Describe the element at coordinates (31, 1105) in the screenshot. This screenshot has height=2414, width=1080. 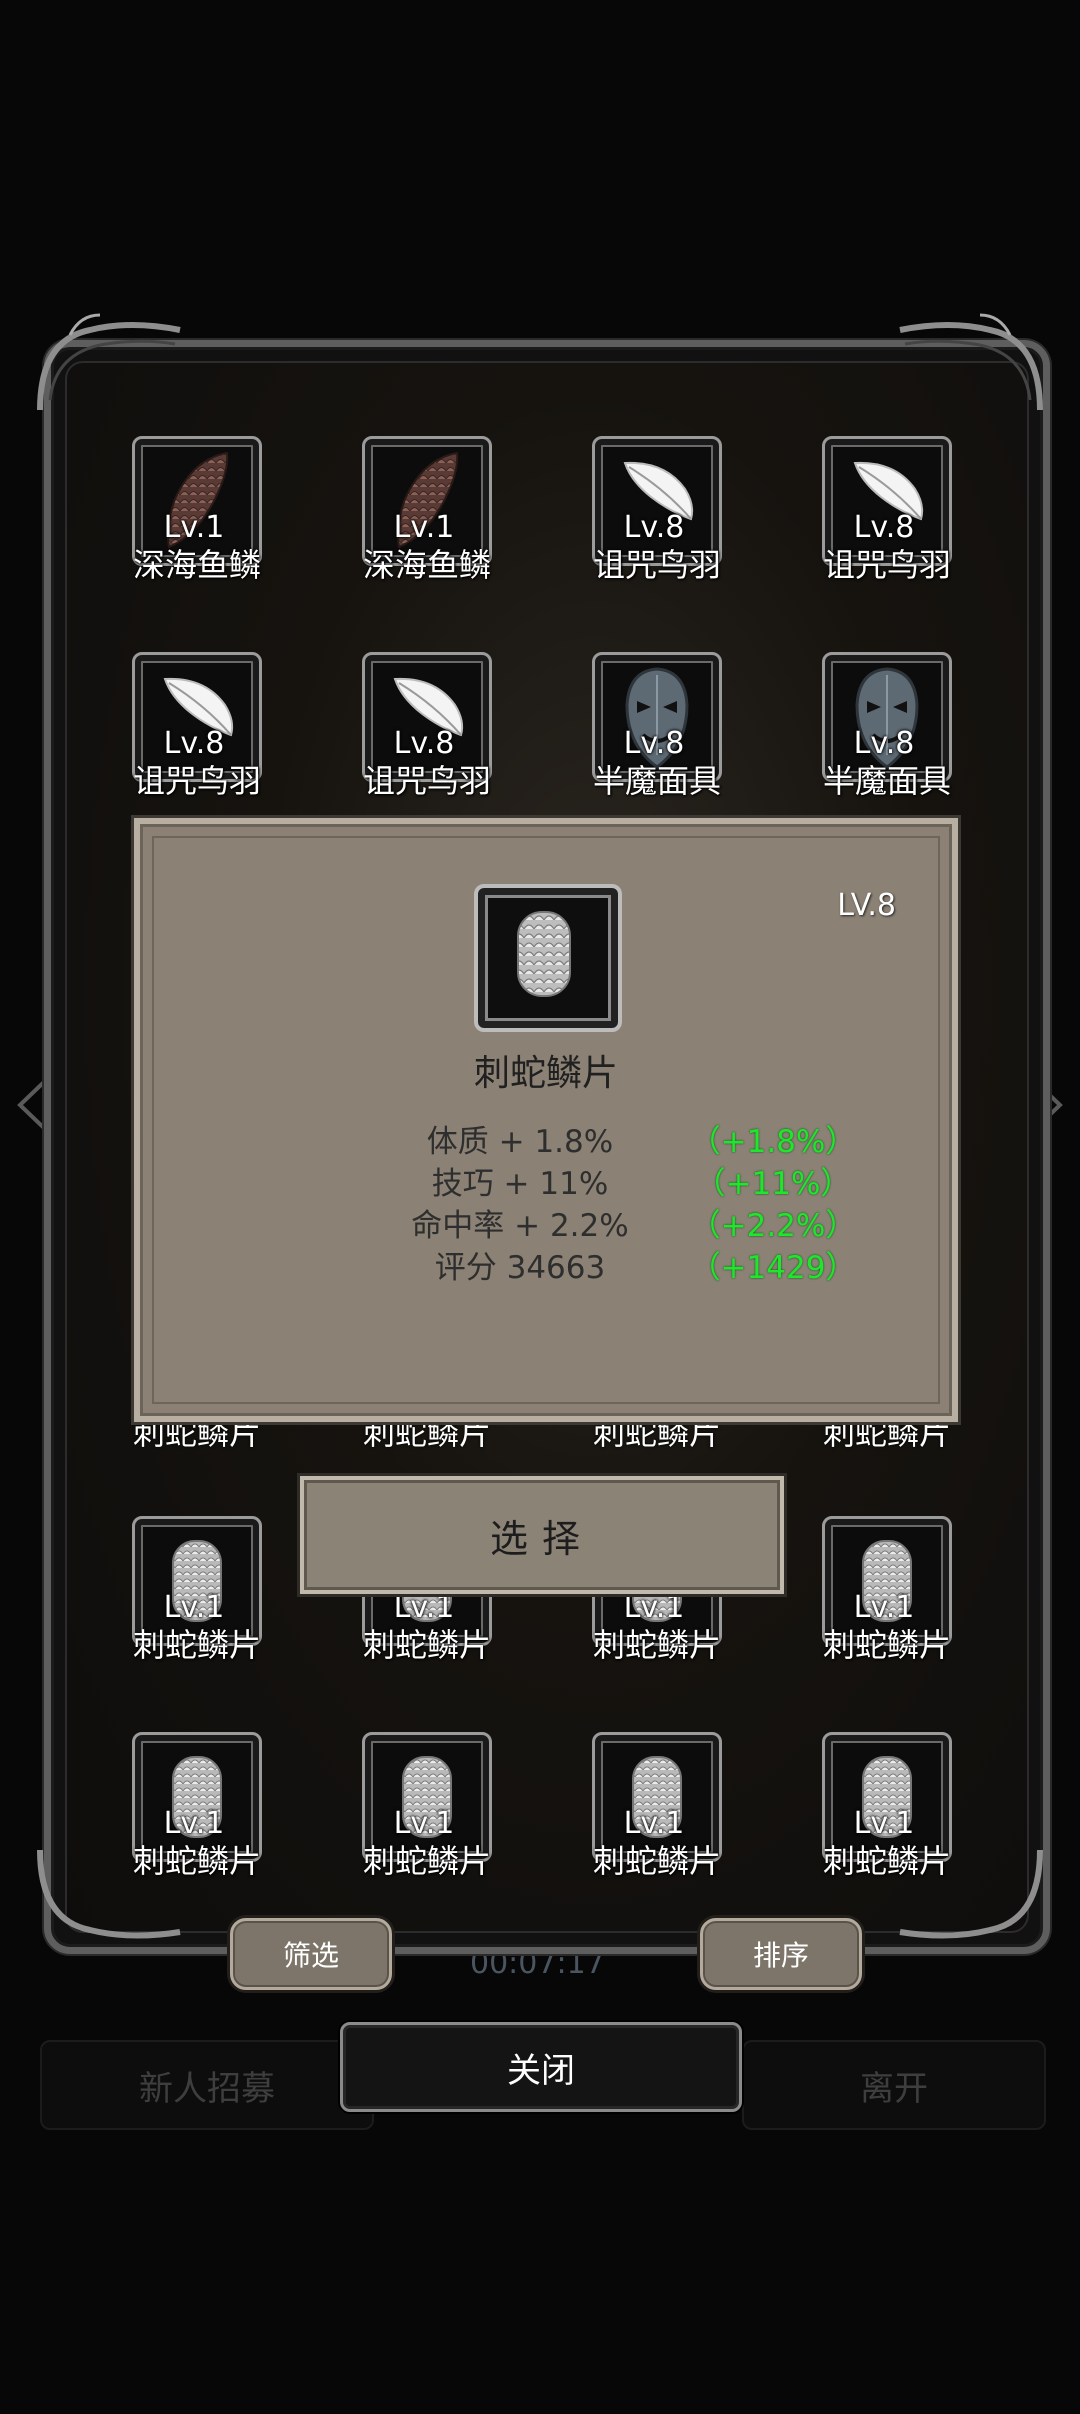
I see `page-left-arrow-icon` at that location.